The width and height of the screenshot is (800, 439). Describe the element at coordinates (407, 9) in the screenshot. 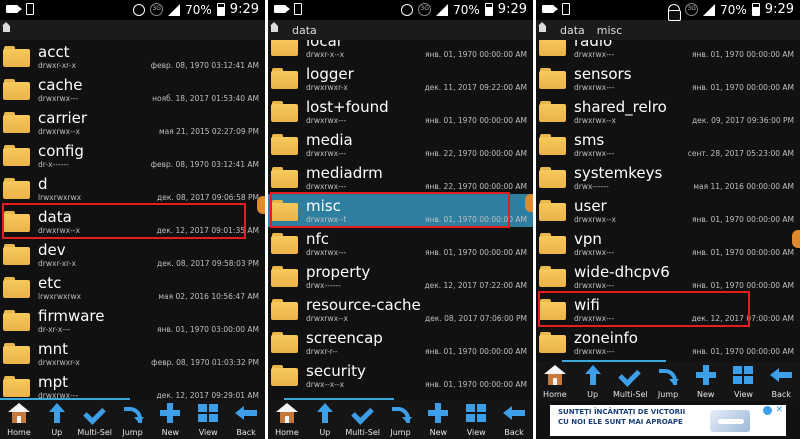

I see `alarm-clock-icon` at that location.